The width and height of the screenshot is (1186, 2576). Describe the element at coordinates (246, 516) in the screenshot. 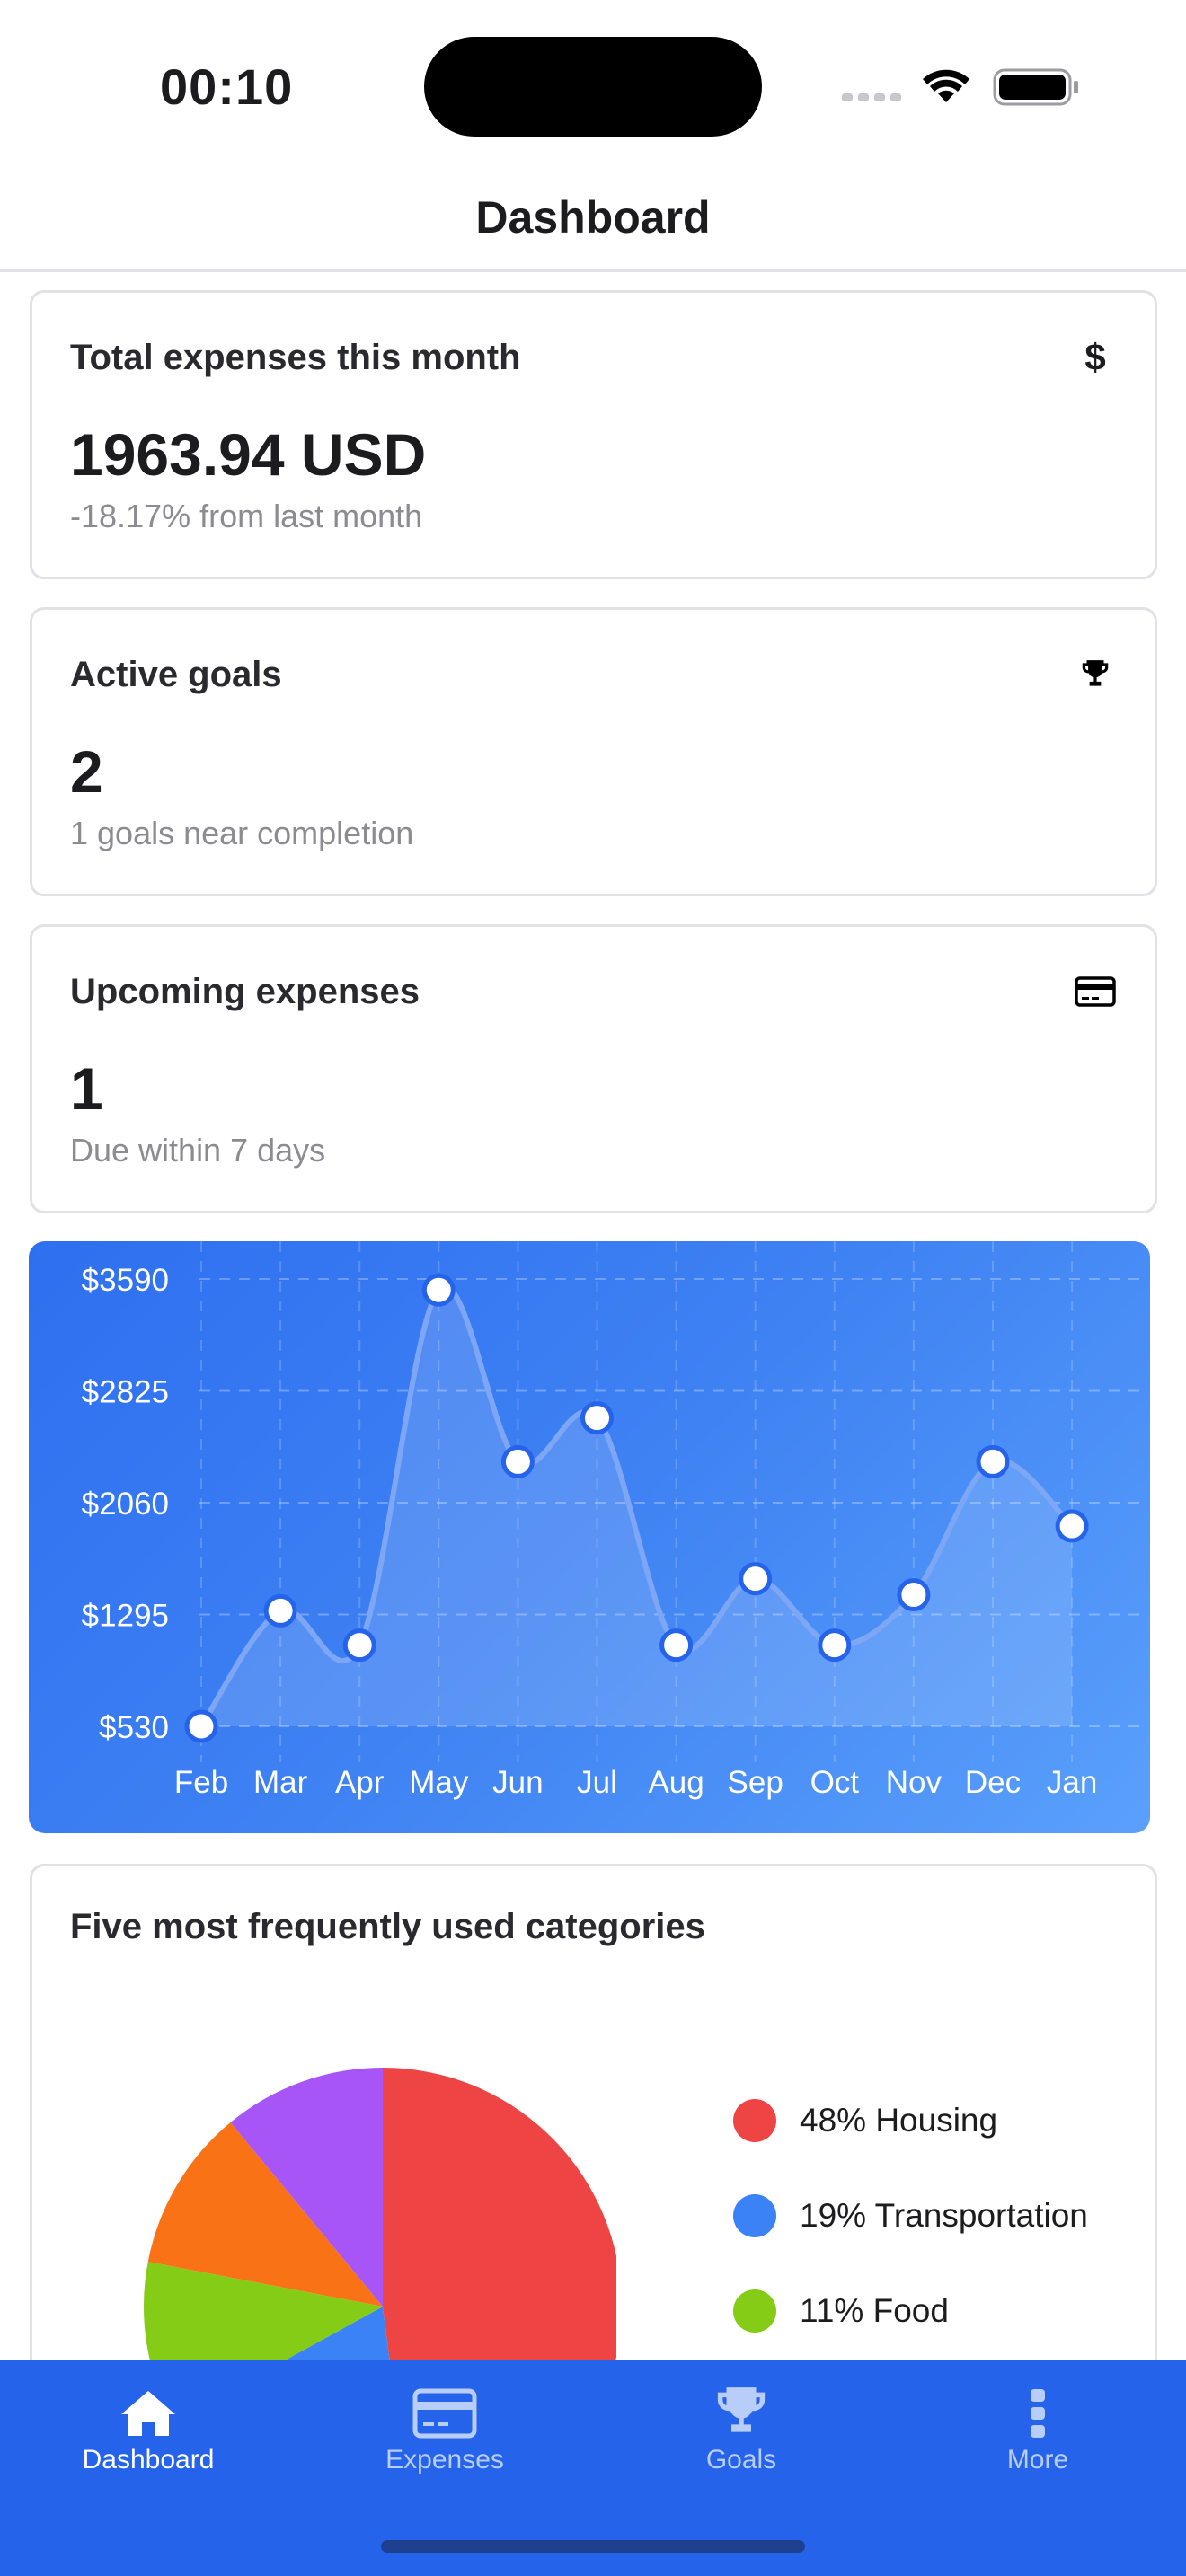

I see `card-subtitle: -18.17% from last month` at that location.